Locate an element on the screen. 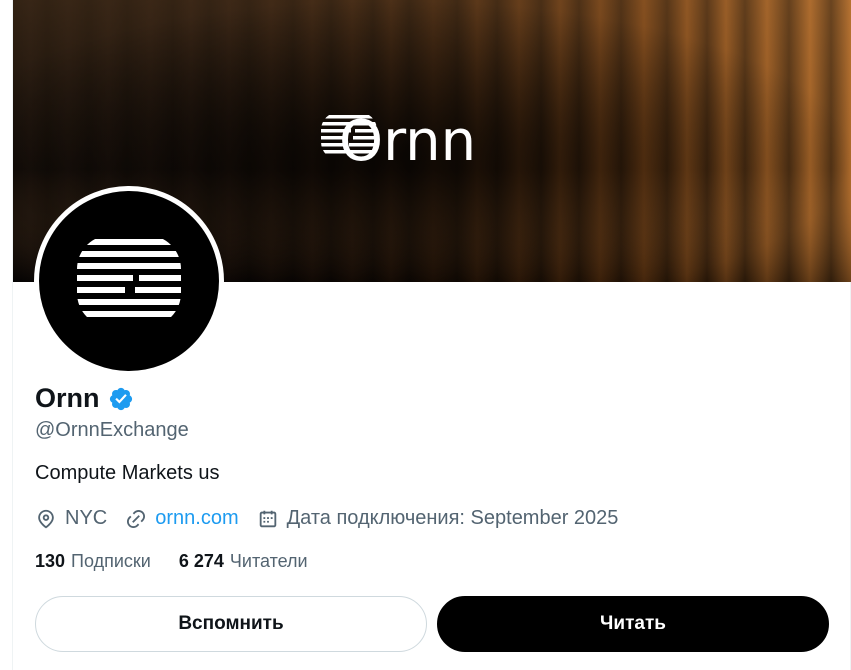 The image size is (851, 670). following-stat: 130 Подписки is located at coordinates (93, 561).